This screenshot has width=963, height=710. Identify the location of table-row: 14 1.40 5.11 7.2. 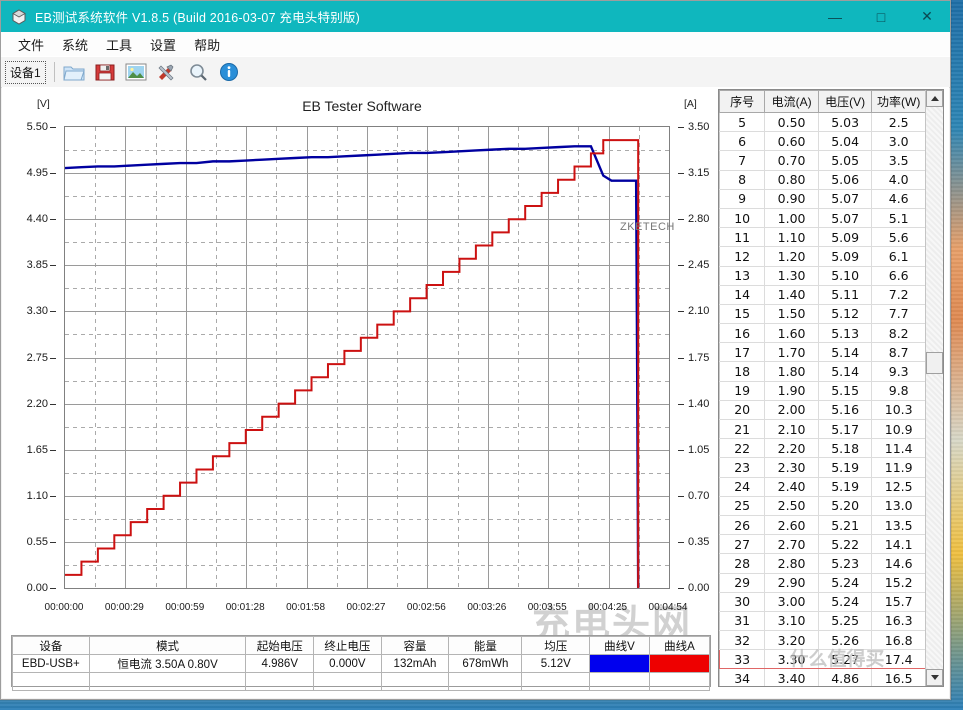
(822, 294).